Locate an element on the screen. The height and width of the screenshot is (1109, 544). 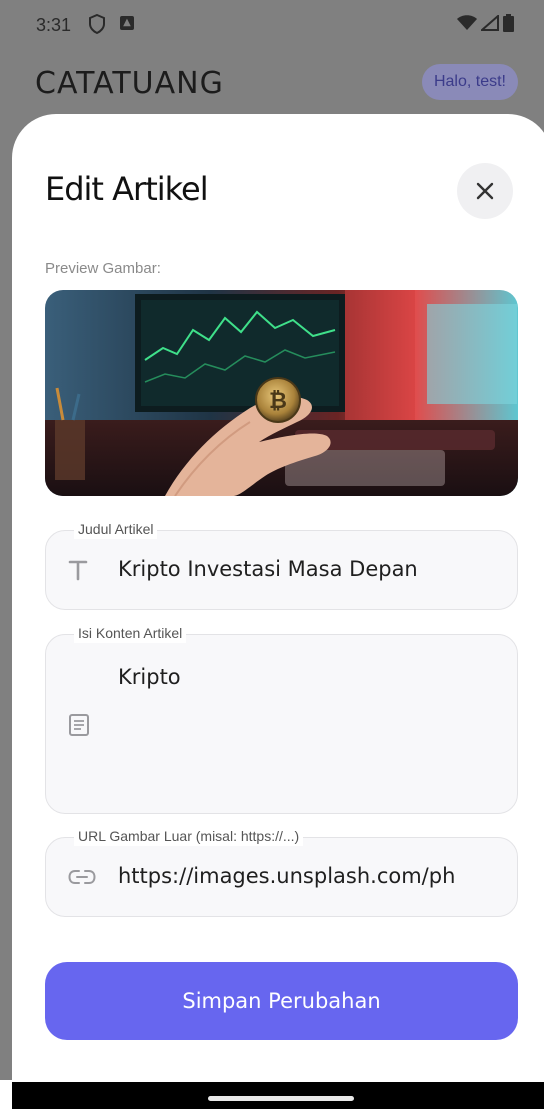
close-icon is located at coordinates (485, 191).